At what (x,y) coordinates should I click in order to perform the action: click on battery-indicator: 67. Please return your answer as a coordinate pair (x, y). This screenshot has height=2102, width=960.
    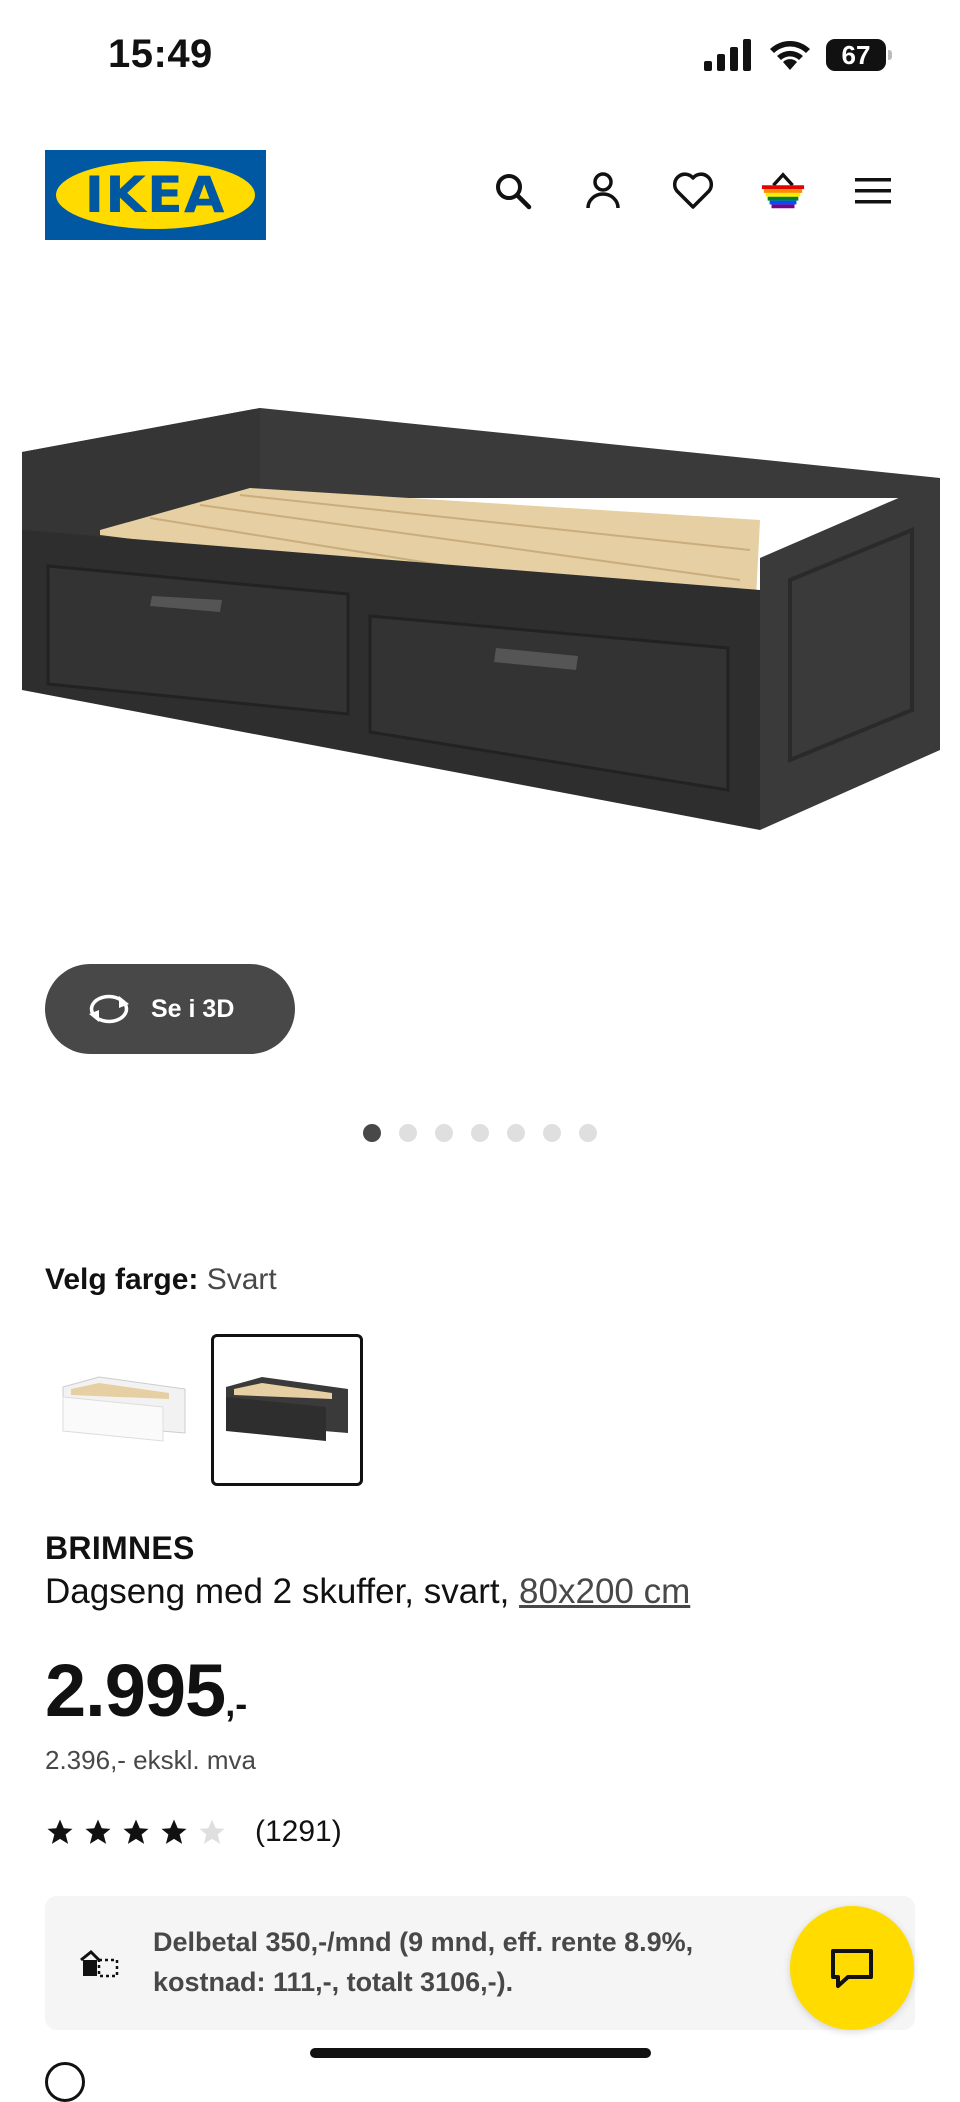
    Looking at the image, I should click on (859, 55).